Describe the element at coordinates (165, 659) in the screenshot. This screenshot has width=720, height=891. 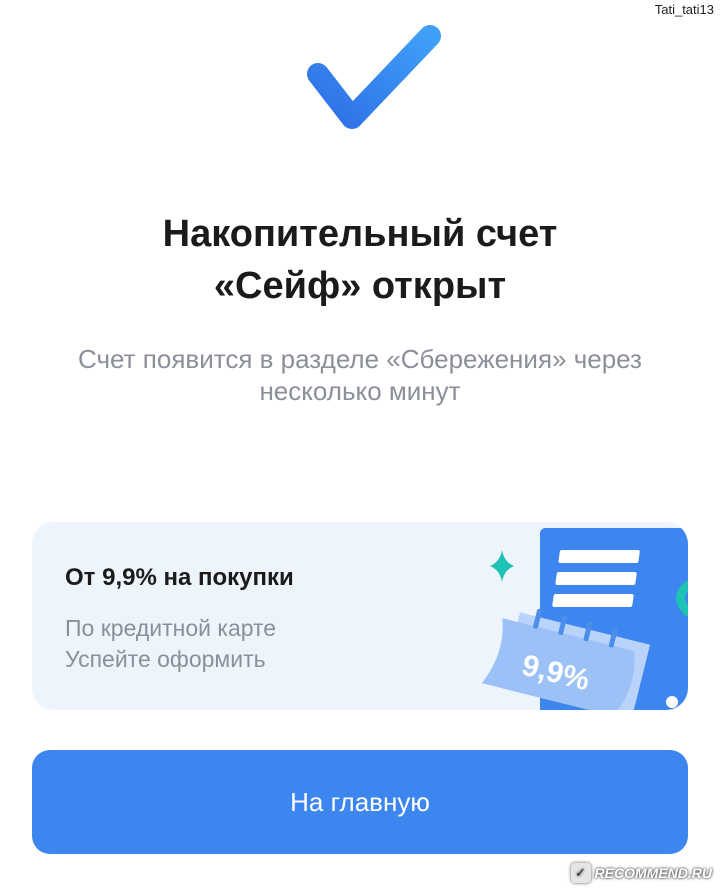
I see `promo-call-to-action: Успейте оформить` at that location.